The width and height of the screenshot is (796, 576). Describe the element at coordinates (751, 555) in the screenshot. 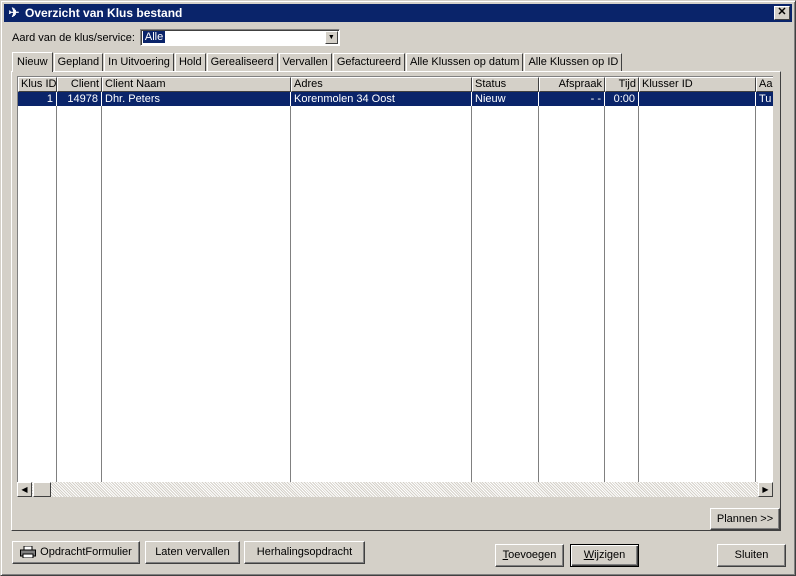

I see `sluiten-button: Sluiten` at that location.